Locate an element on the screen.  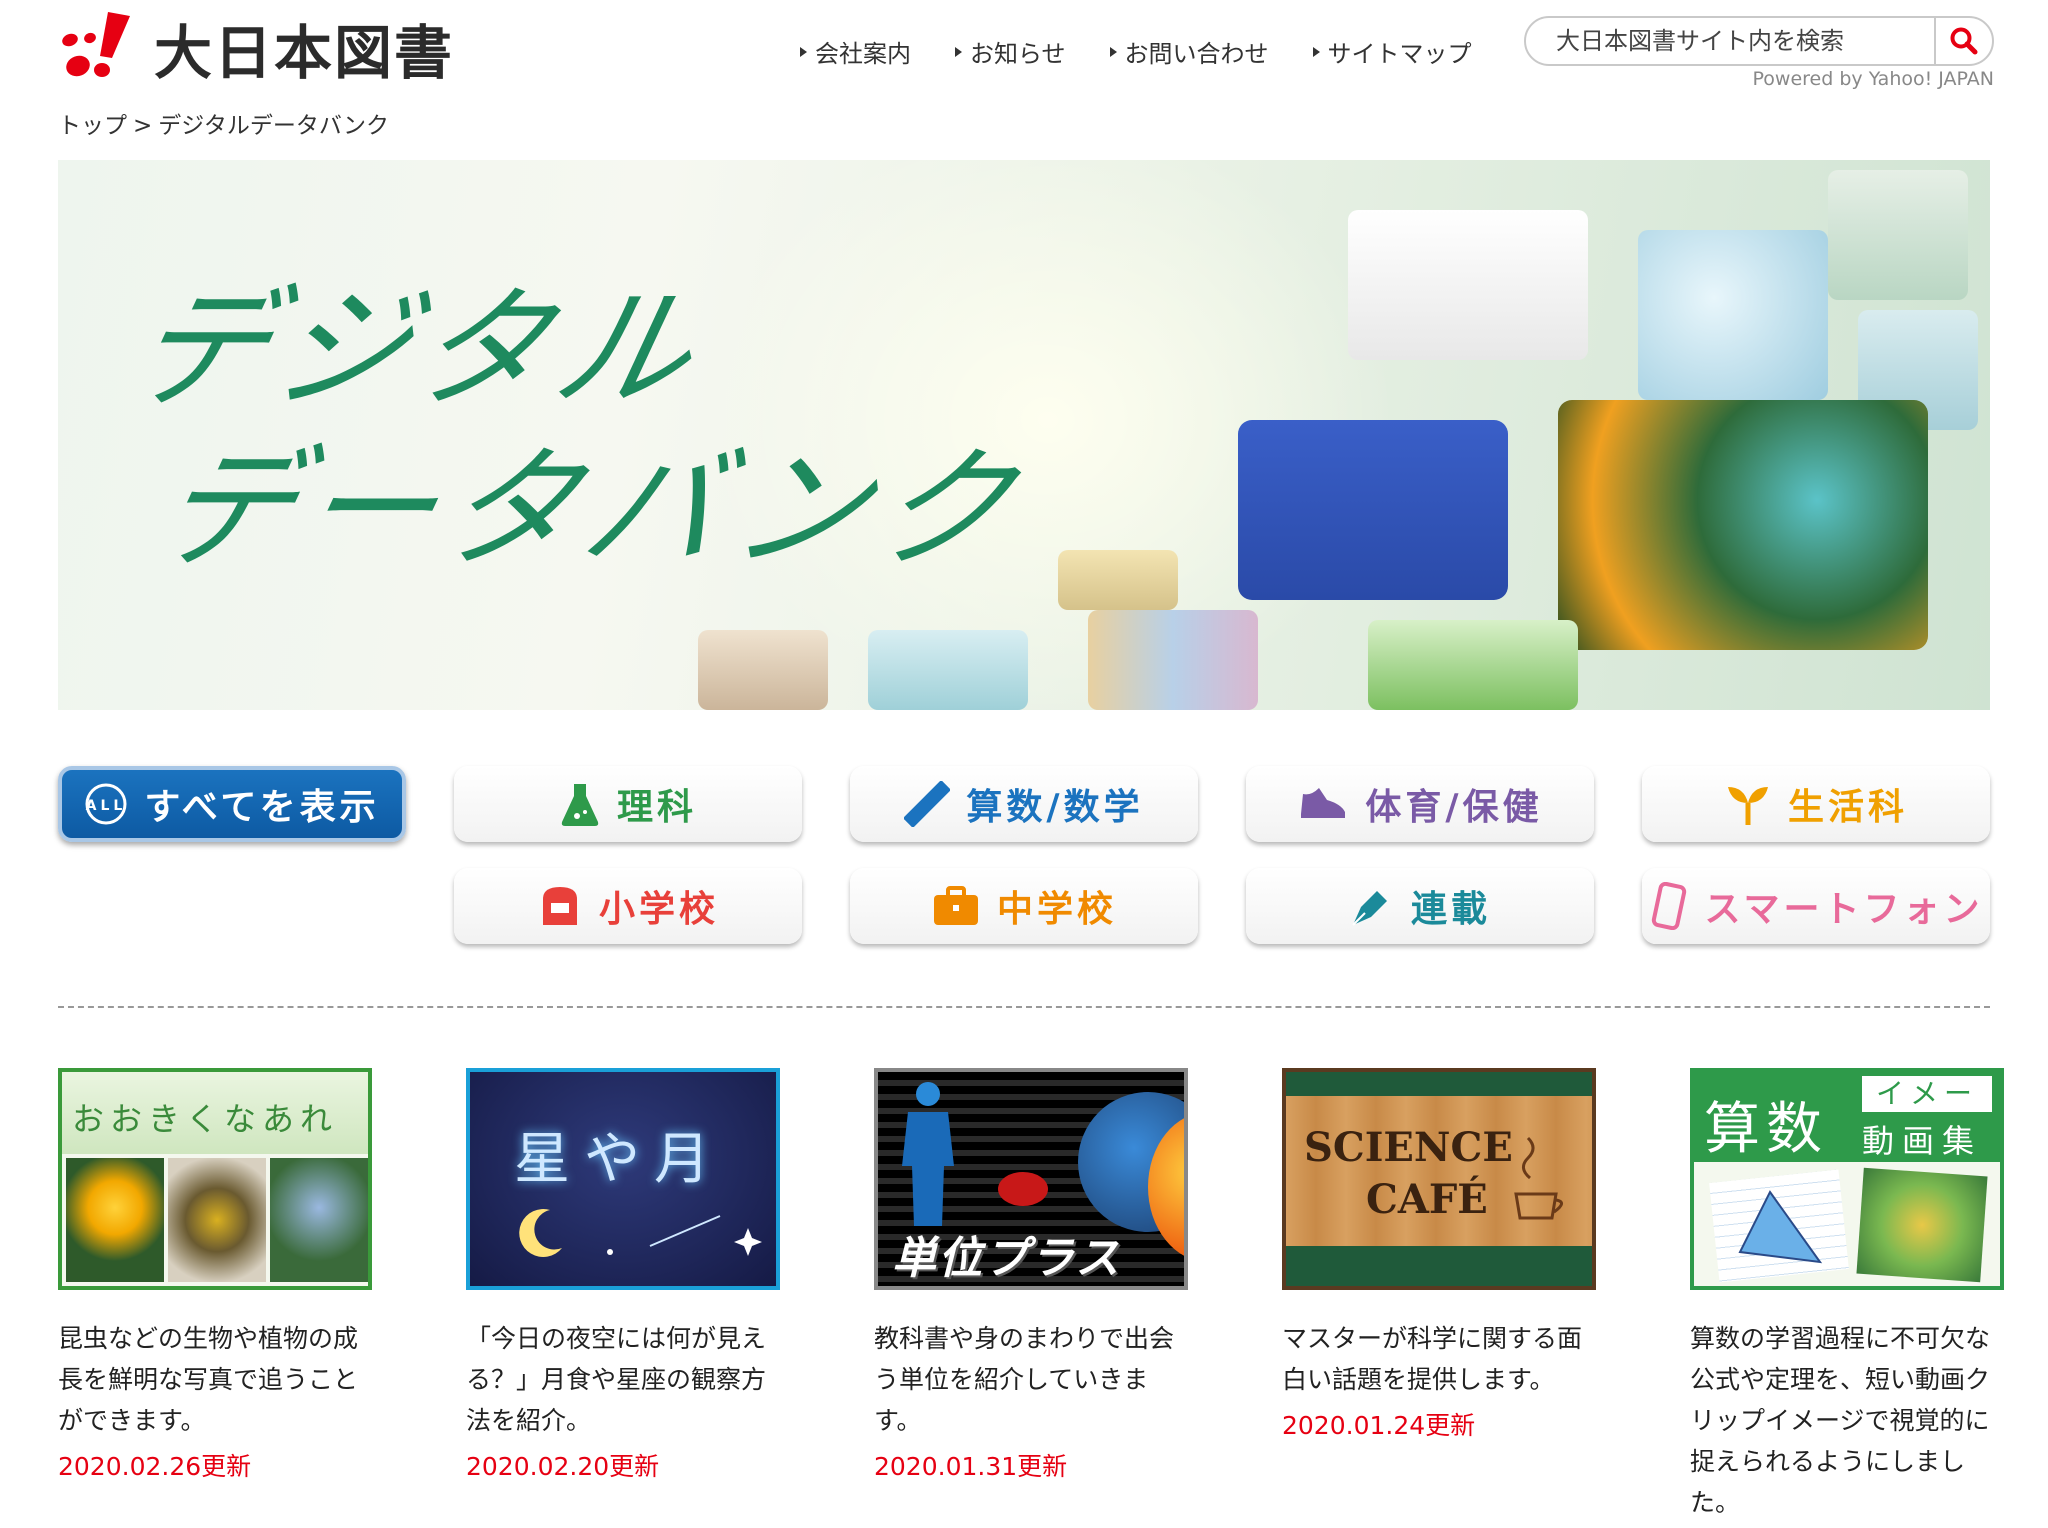
card-thumbnail: 単位プラス is located at coordinates (1031, 1179).